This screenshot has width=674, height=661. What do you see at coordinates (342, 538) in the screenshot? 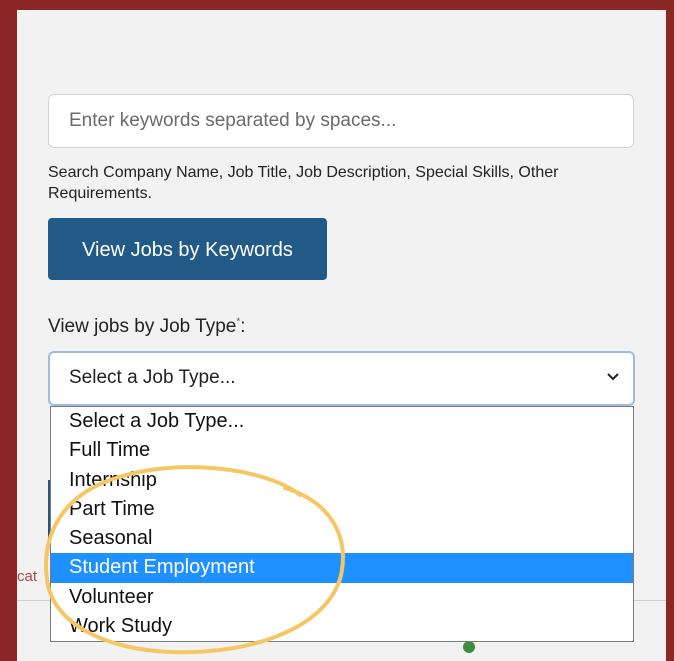
I see `job-type-option: Seasonal` at bounding box center [342, 538].